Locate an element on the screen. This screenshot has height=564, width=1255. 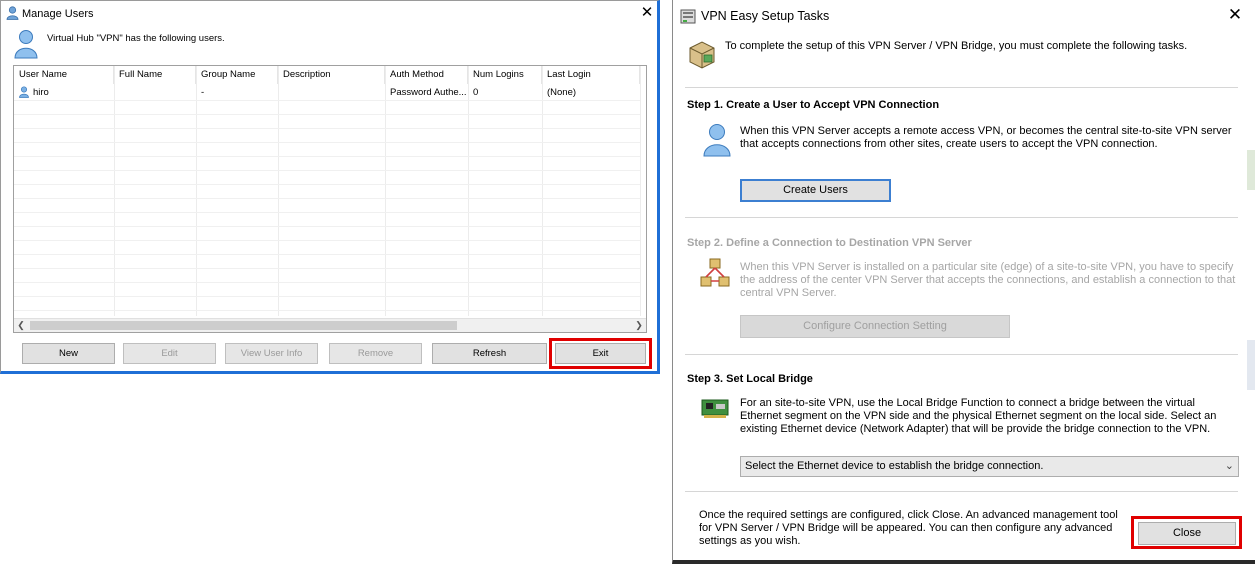
cell-description is located at coordinates (331, 93).